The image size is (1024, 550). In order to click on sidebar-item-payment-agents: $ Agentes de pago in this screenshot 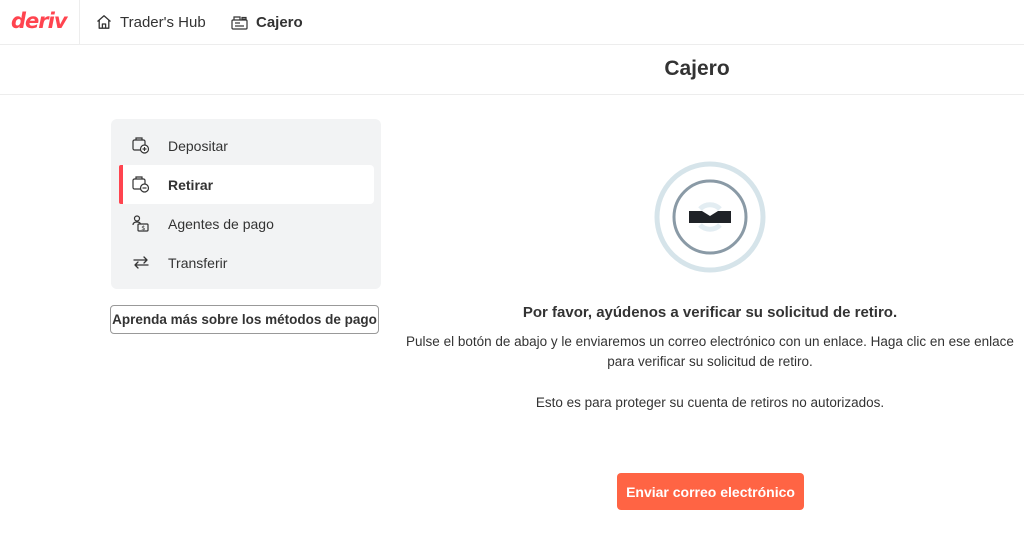, I will do `click(246, 223)`.